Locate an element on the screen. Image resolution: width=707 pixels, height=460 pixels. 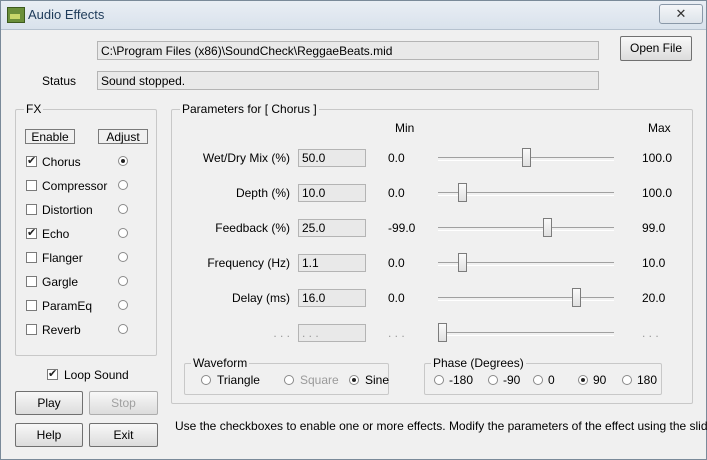
phase-label-0: -180 is located at coordinates (461, 380).